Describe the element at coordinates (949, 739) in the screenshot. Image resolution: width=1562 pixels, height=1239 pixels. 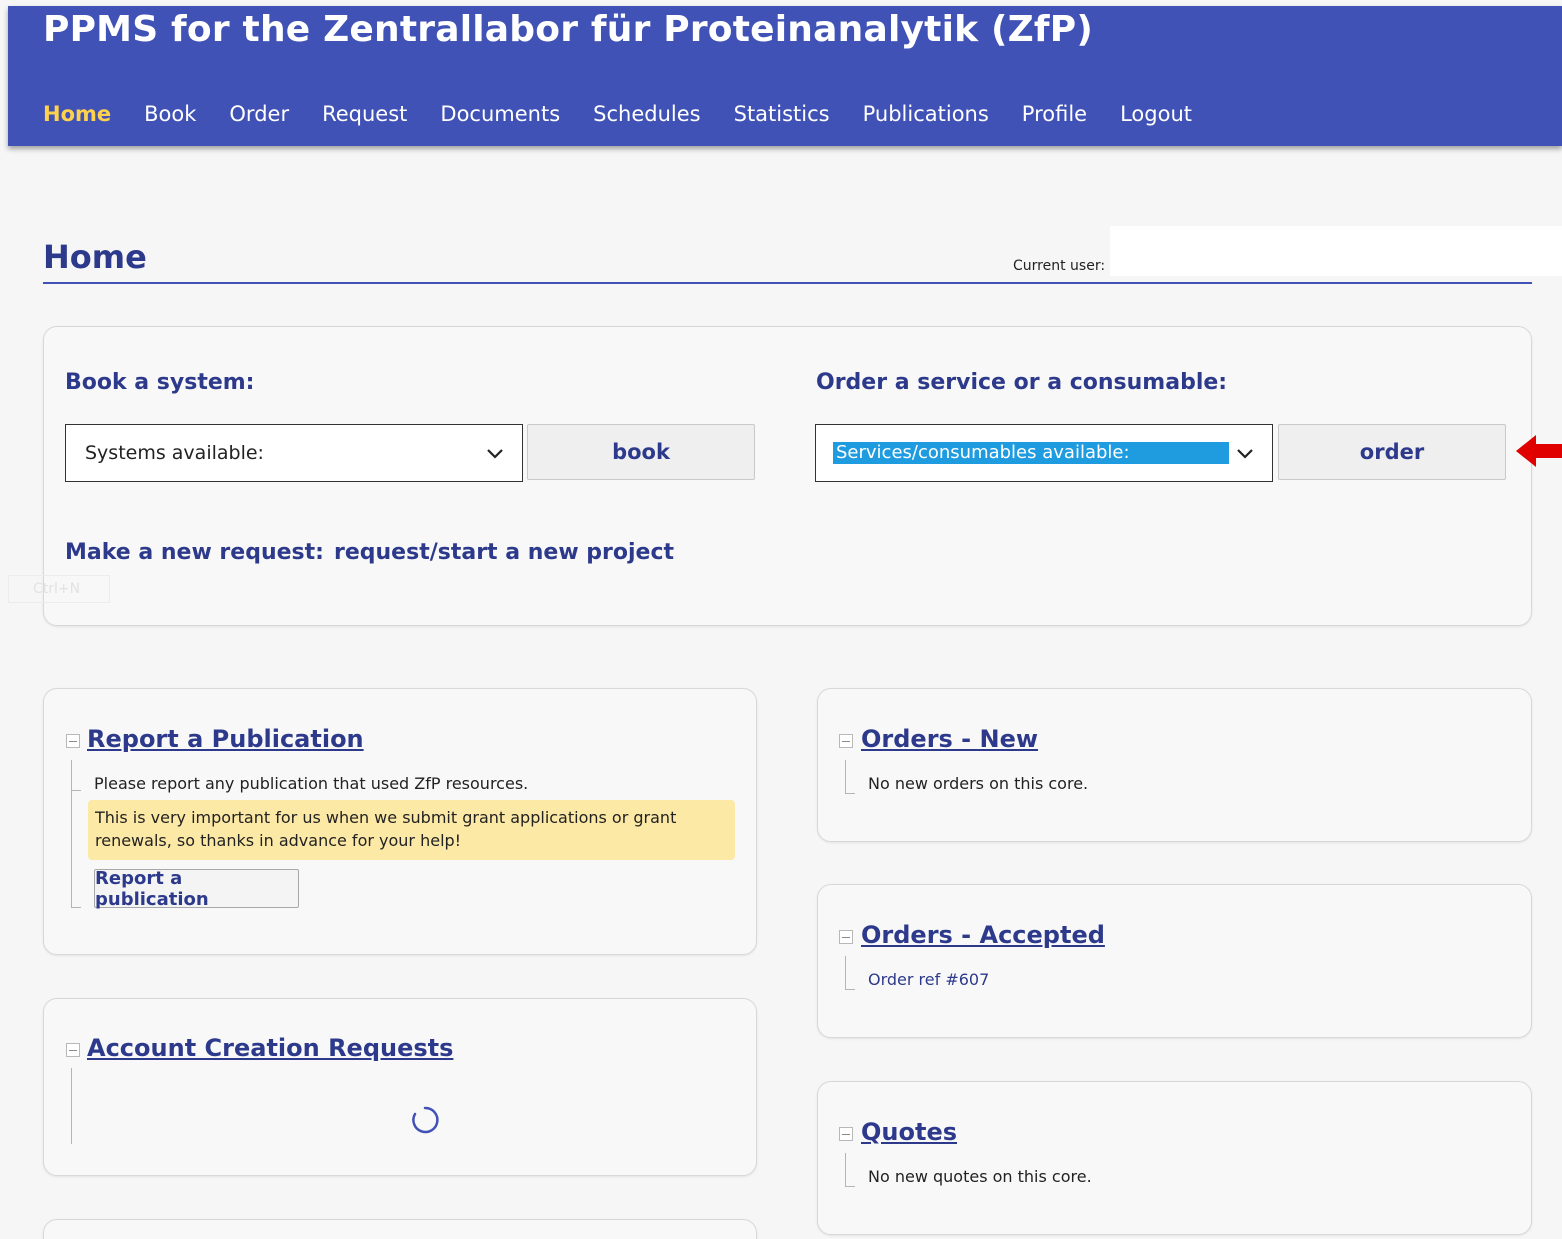
I see `orders-new-title: Orders - New` at that location.